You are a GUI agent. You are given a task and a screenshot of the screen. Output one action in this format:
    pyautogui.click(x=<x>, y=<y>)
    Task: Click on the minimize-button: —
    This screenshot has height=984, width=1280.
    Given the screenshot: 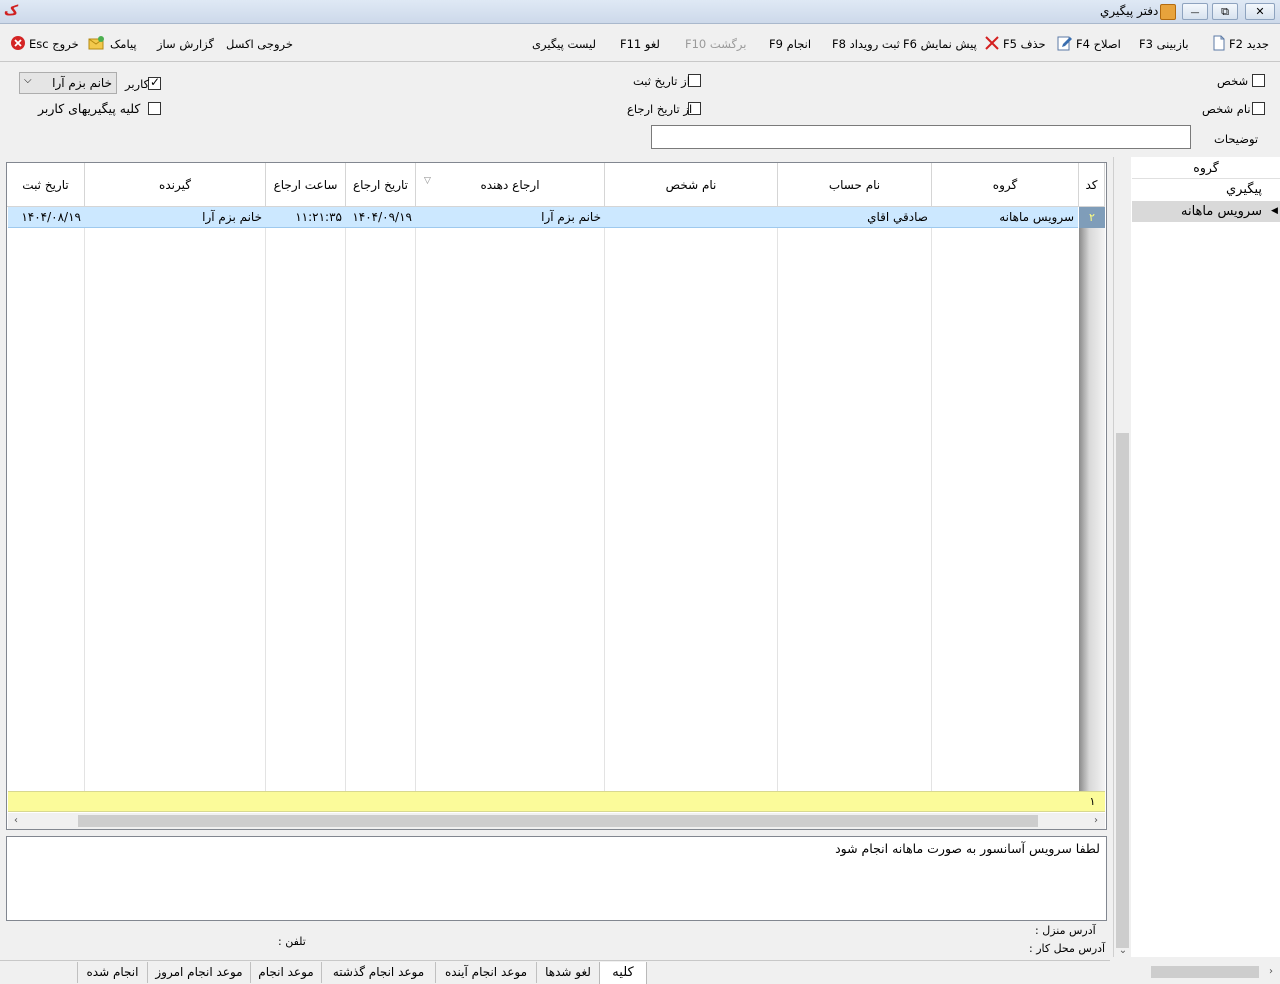 What is the action you would take?
    pyautogui.click(x=1195, y=11)
    